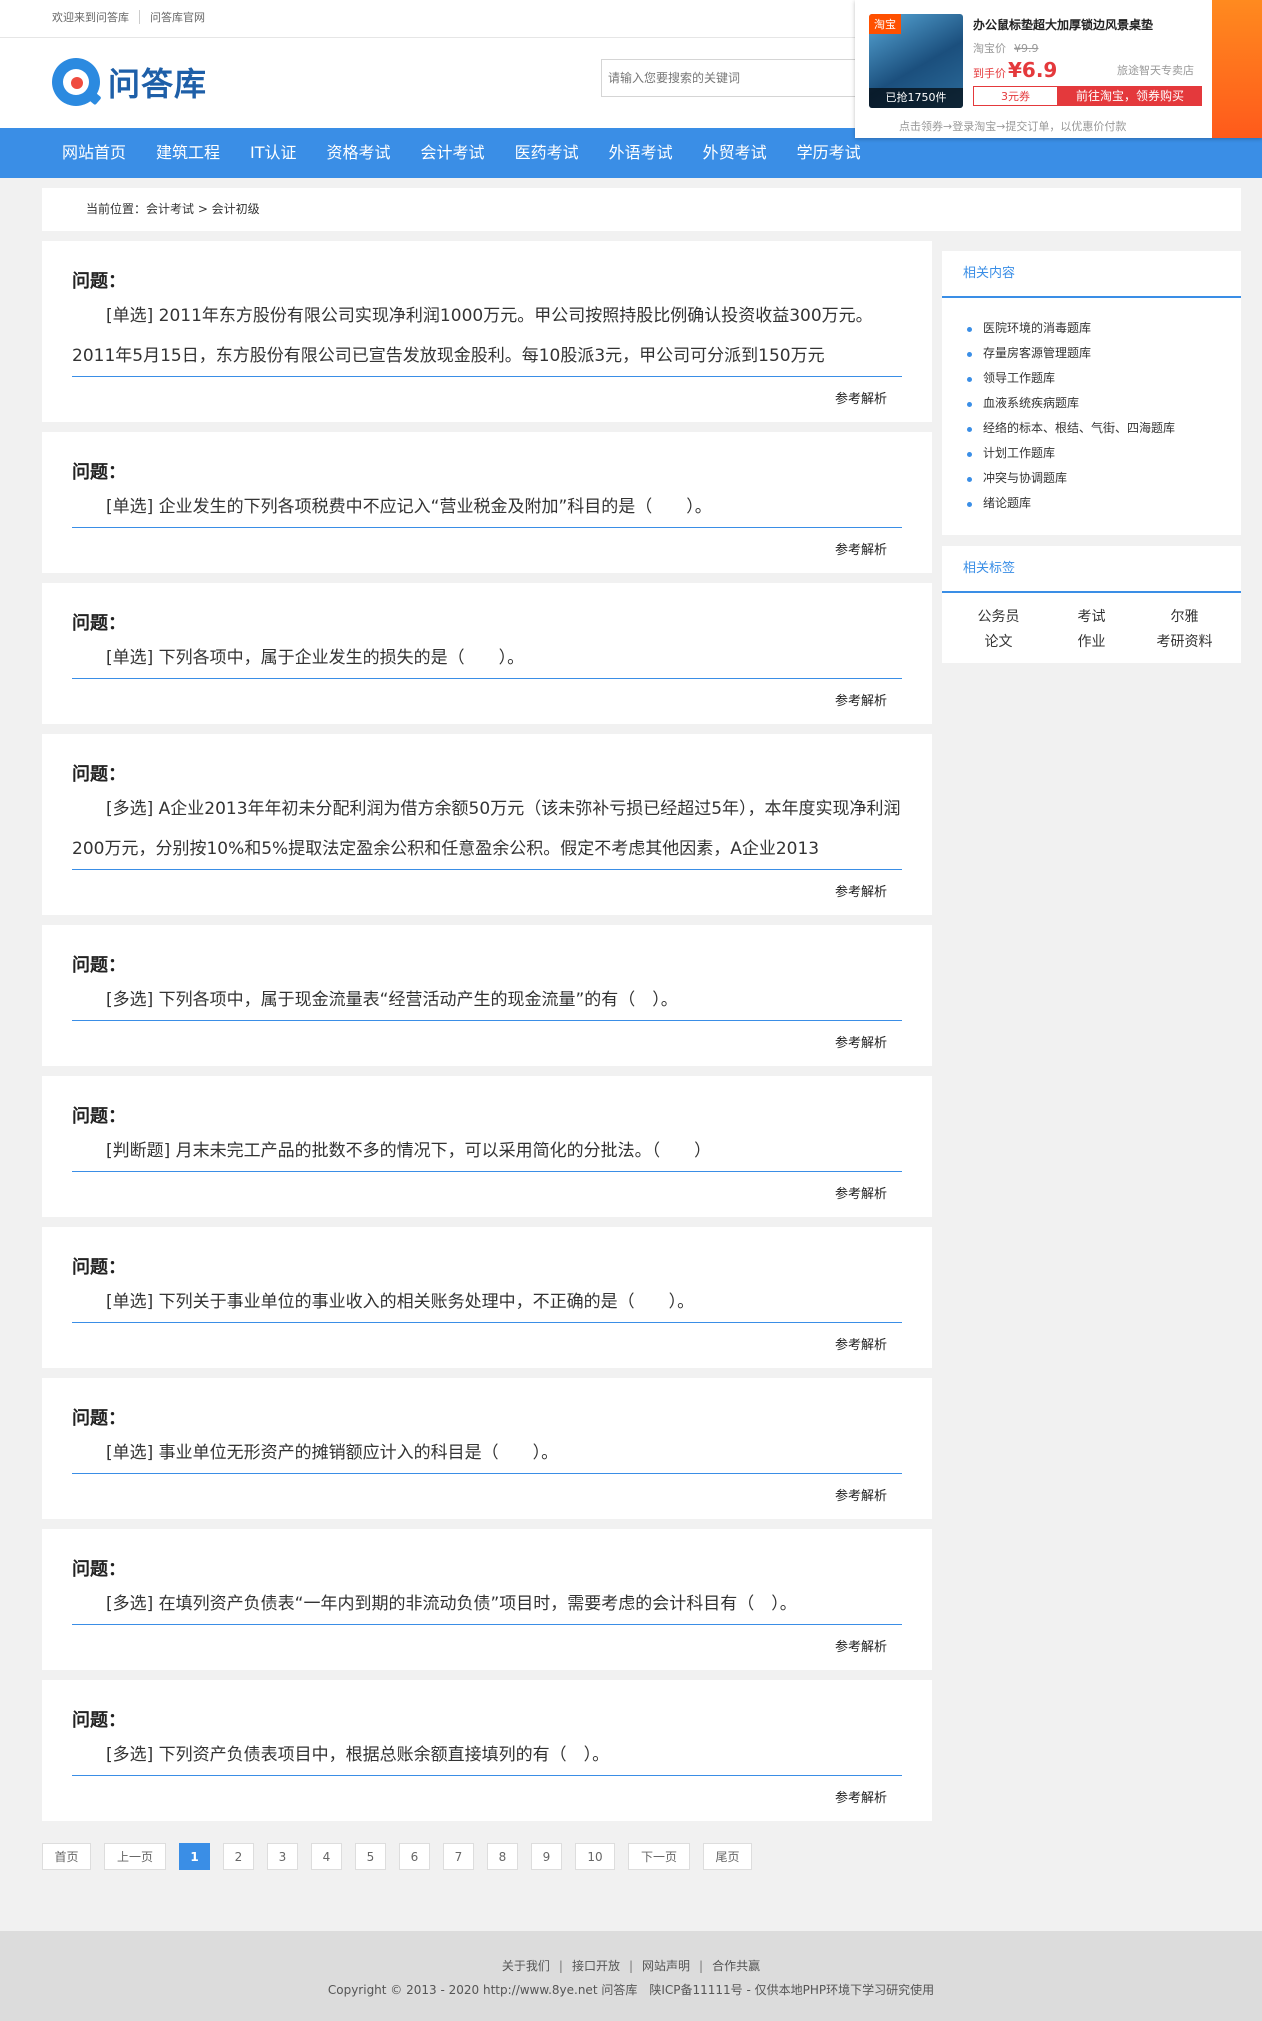  Describe the element at coordinates (1091, 274) in the screenshot. I see `related-content-title: 相关内容` at that location.